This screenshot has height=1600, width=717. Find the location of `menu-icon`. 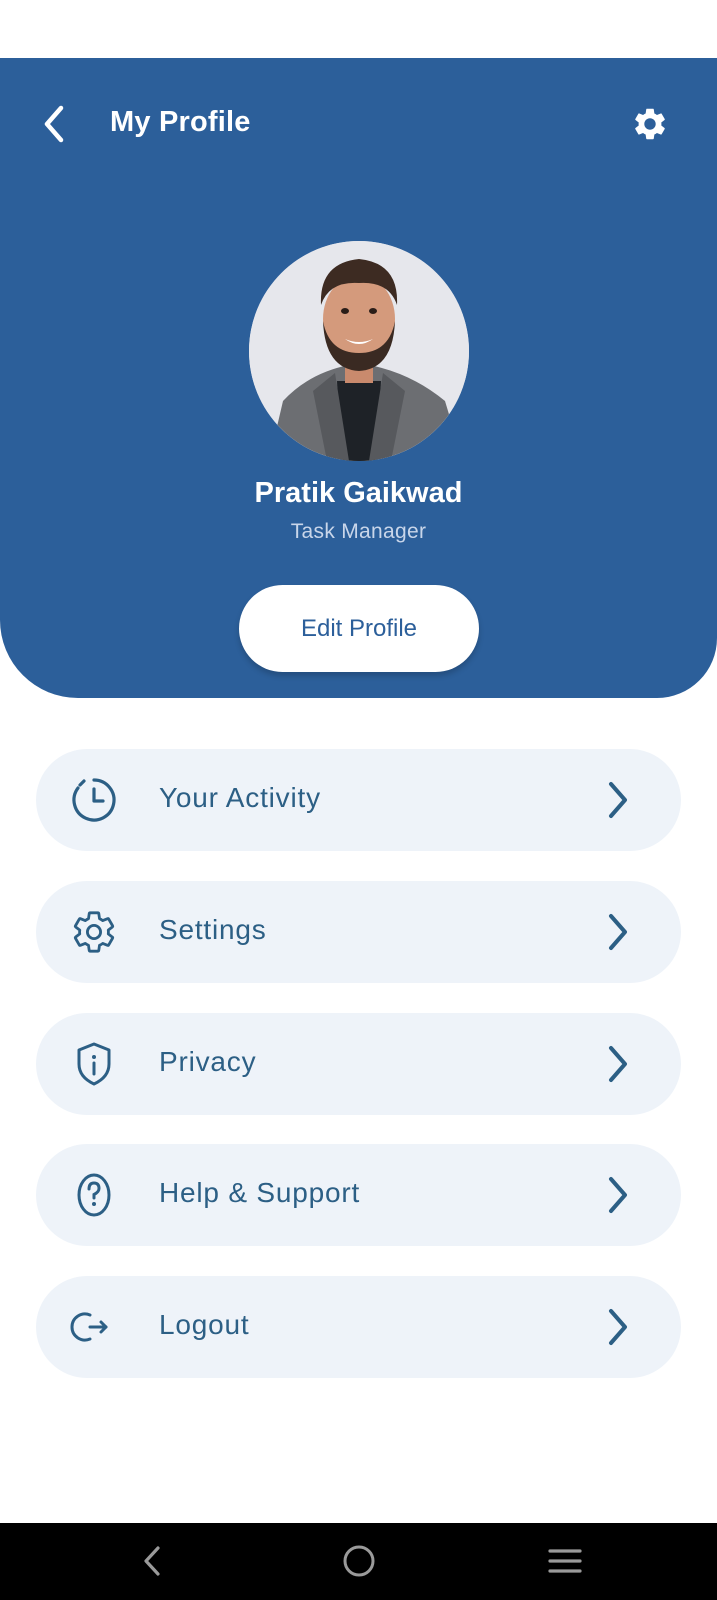

menu-icon is located at coordinates (565, 1561).